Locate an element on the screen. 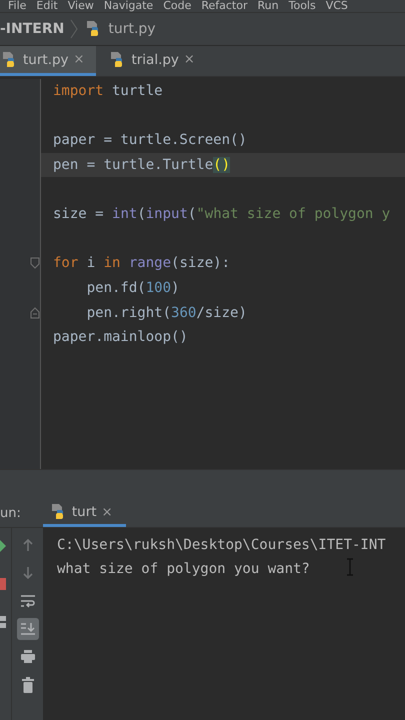  text-cursor-icon is located at coordinates (350, 567).